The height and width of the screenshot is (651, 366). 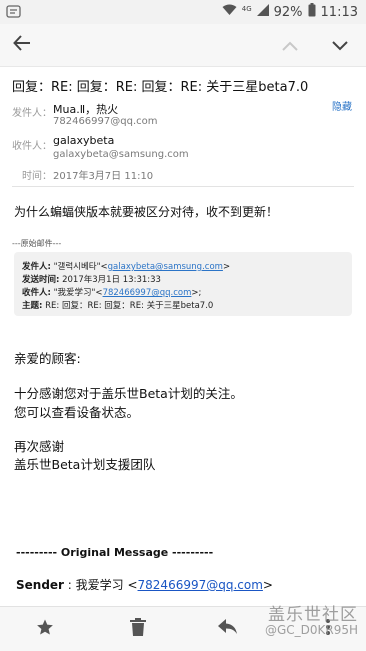 I want to click on team-signature: 盖乐世Beta计划支援团队, so click(x=85, y=464).